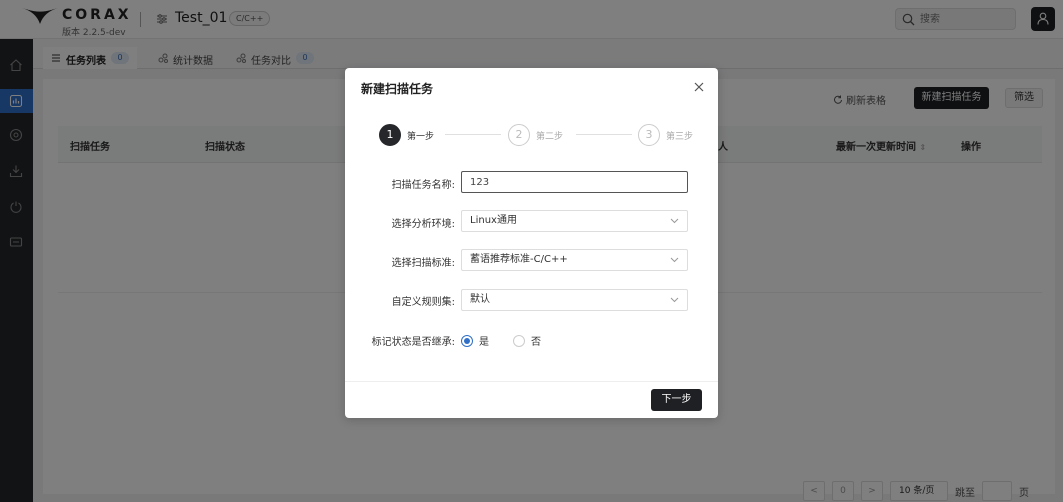 The width and height of the screenshot is (1063, 502). I want to click on step-label: 第二步, so click(550, 136).